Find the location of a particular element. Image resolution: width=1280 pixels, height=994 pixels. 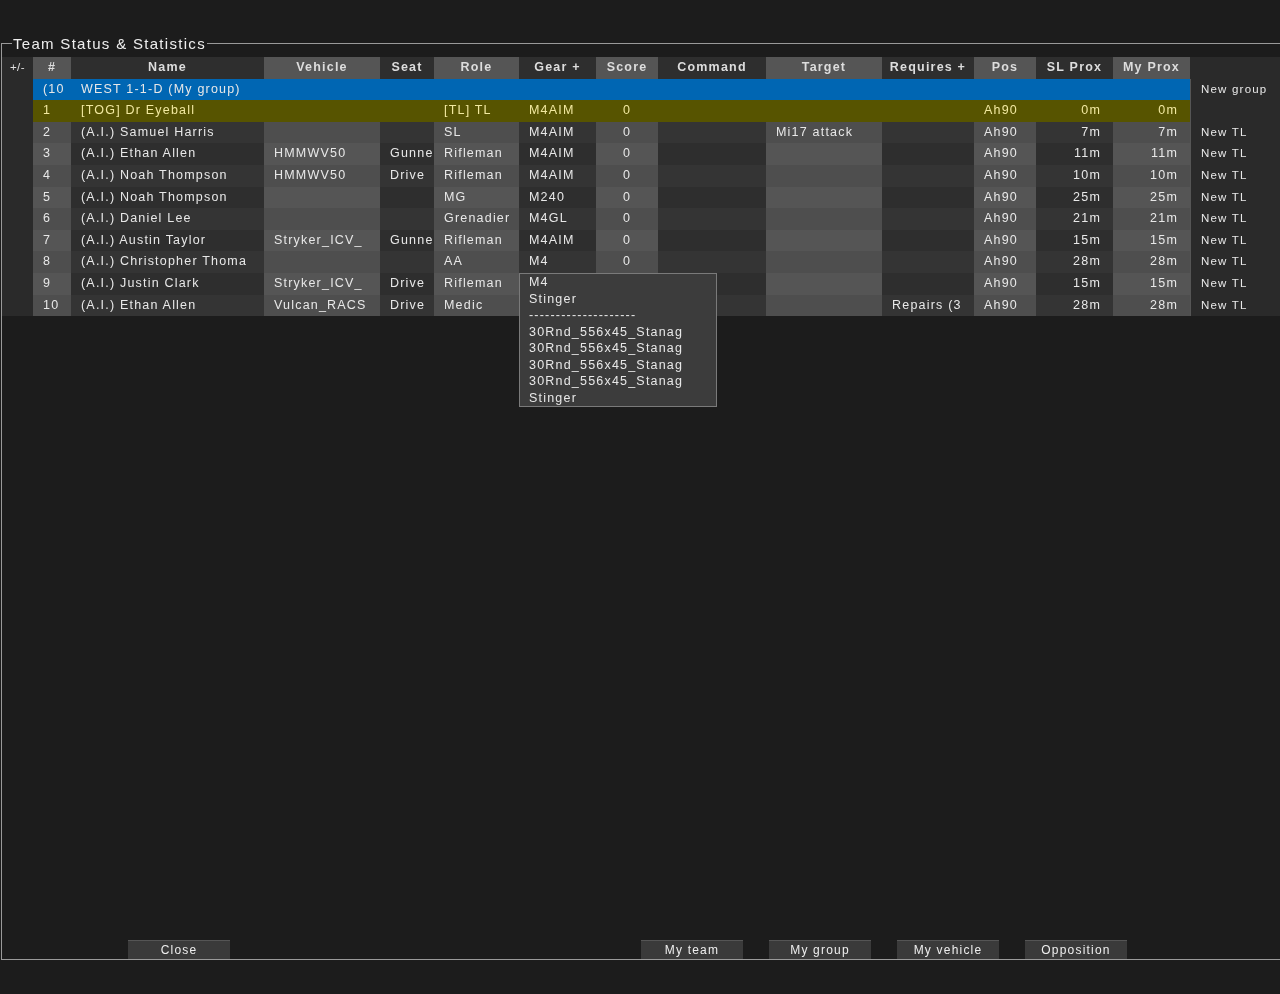

member-row: 7 (A.I.) Austin Taylor Stryker_ICV_ Gunne Rifleman M4AIM 0 Ah90 15m 15m New TL is located at coordinates (641, 240).